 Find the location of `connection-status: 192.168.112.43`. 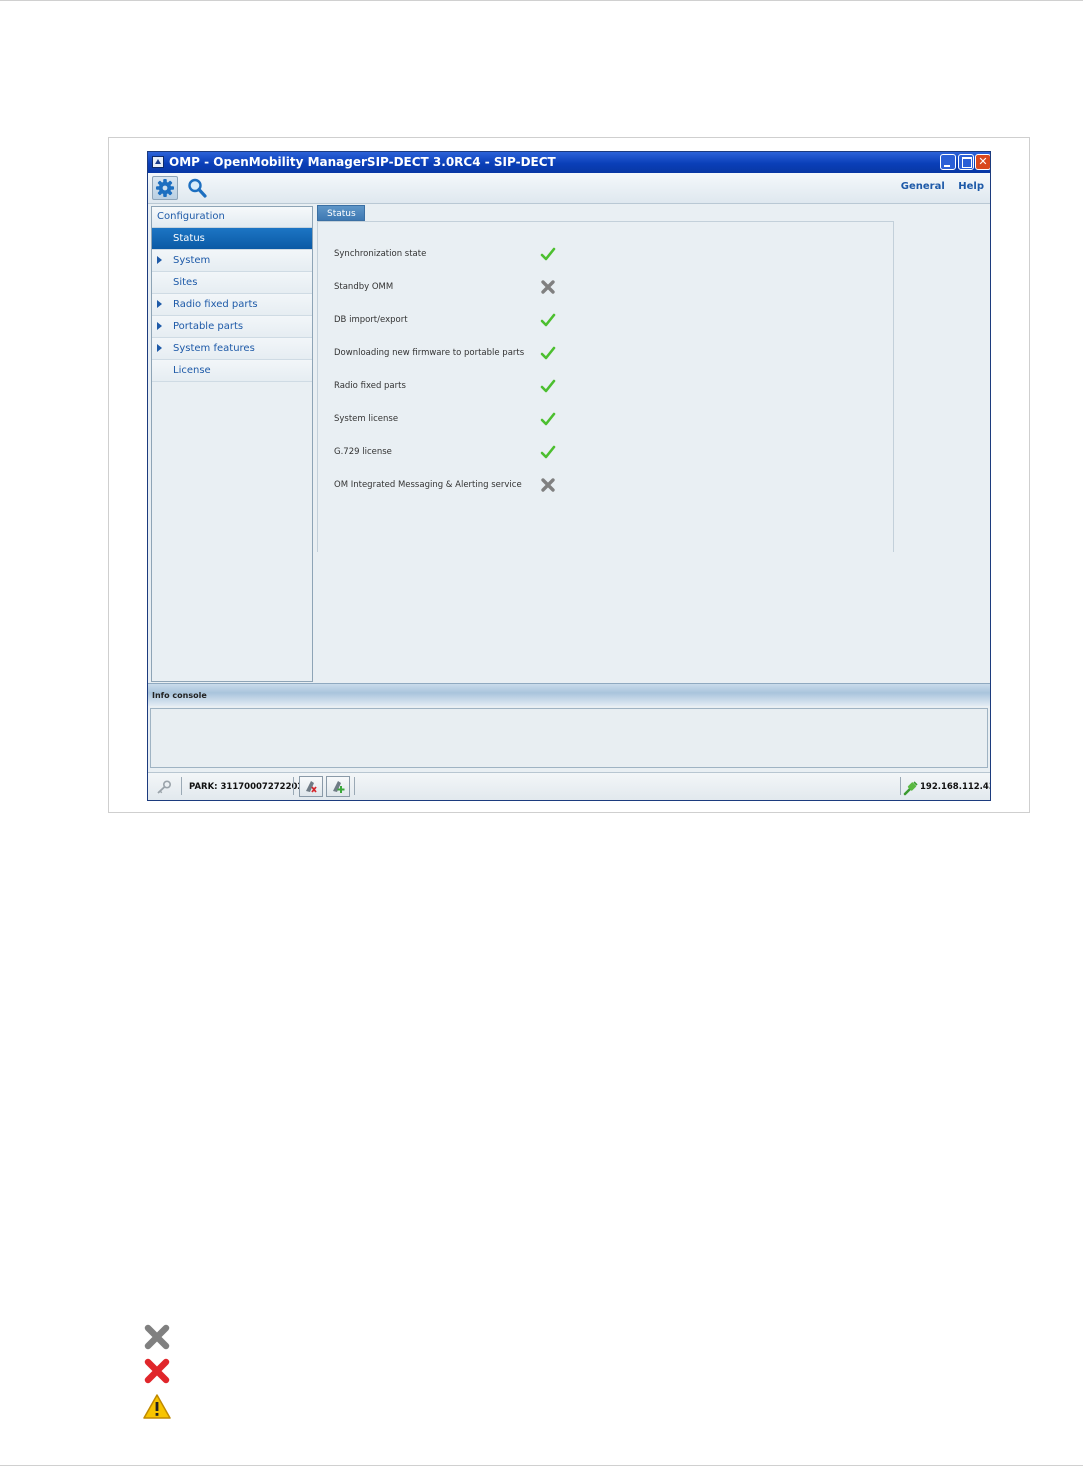

connection-status: 192.168.112.43 is located at coordinates (947, 788).